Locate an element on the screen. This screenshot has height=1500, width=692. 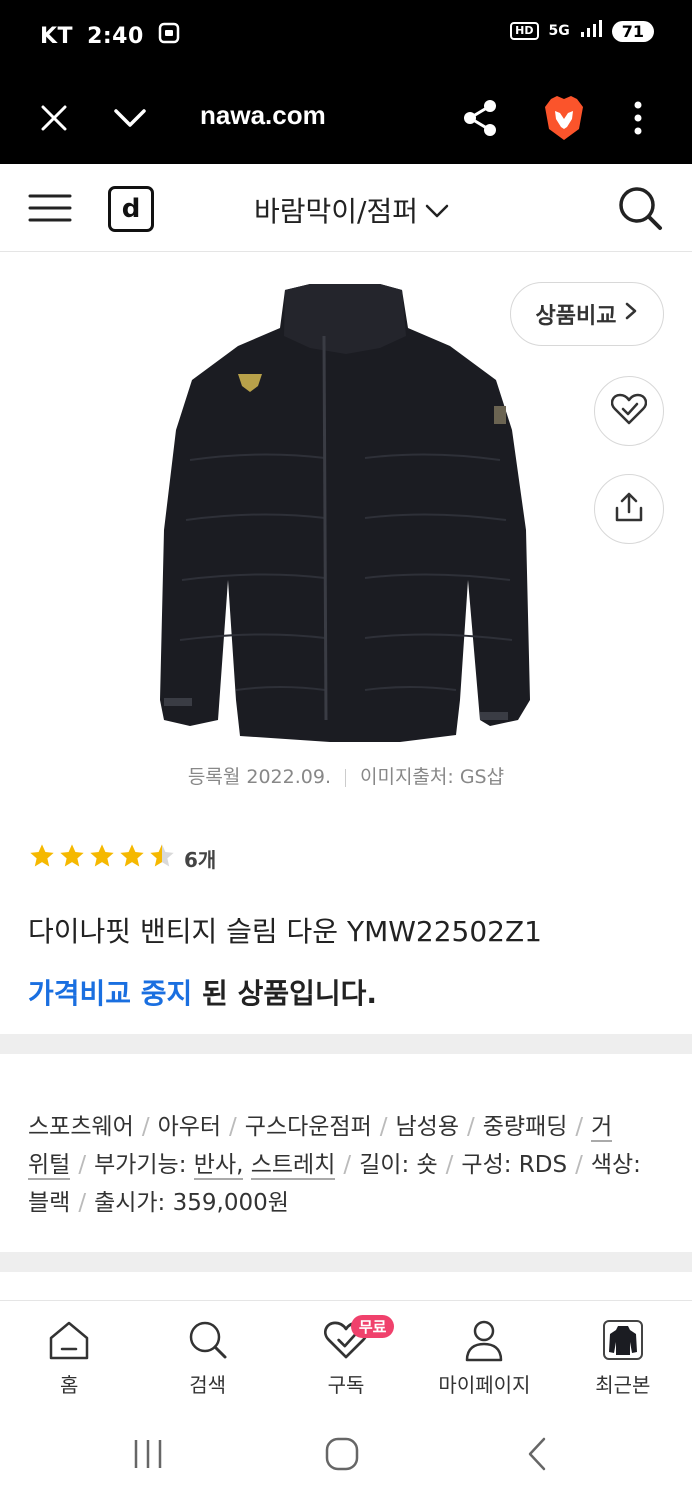
nav-search: 검색 is located at coordinates (207, 1355).